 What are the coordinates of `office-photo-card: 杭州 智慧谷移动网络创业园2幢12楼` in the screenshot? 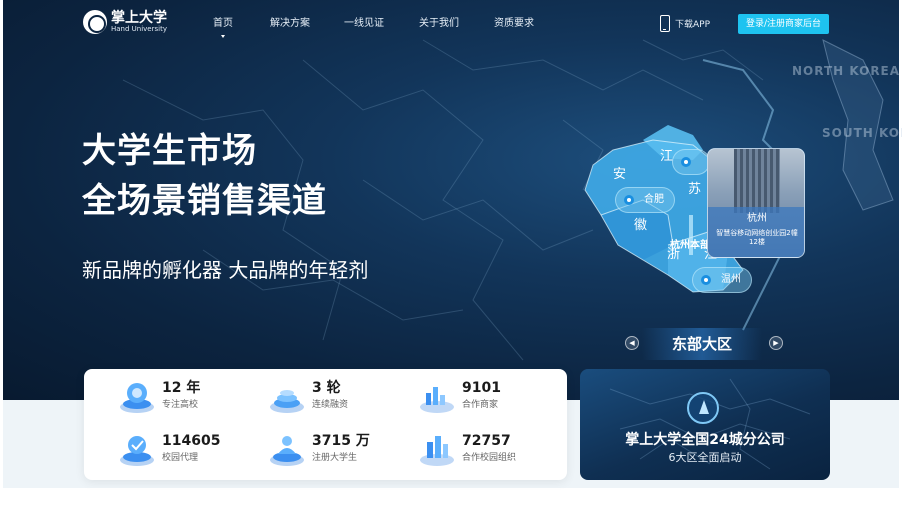 It's located at (756, 203).